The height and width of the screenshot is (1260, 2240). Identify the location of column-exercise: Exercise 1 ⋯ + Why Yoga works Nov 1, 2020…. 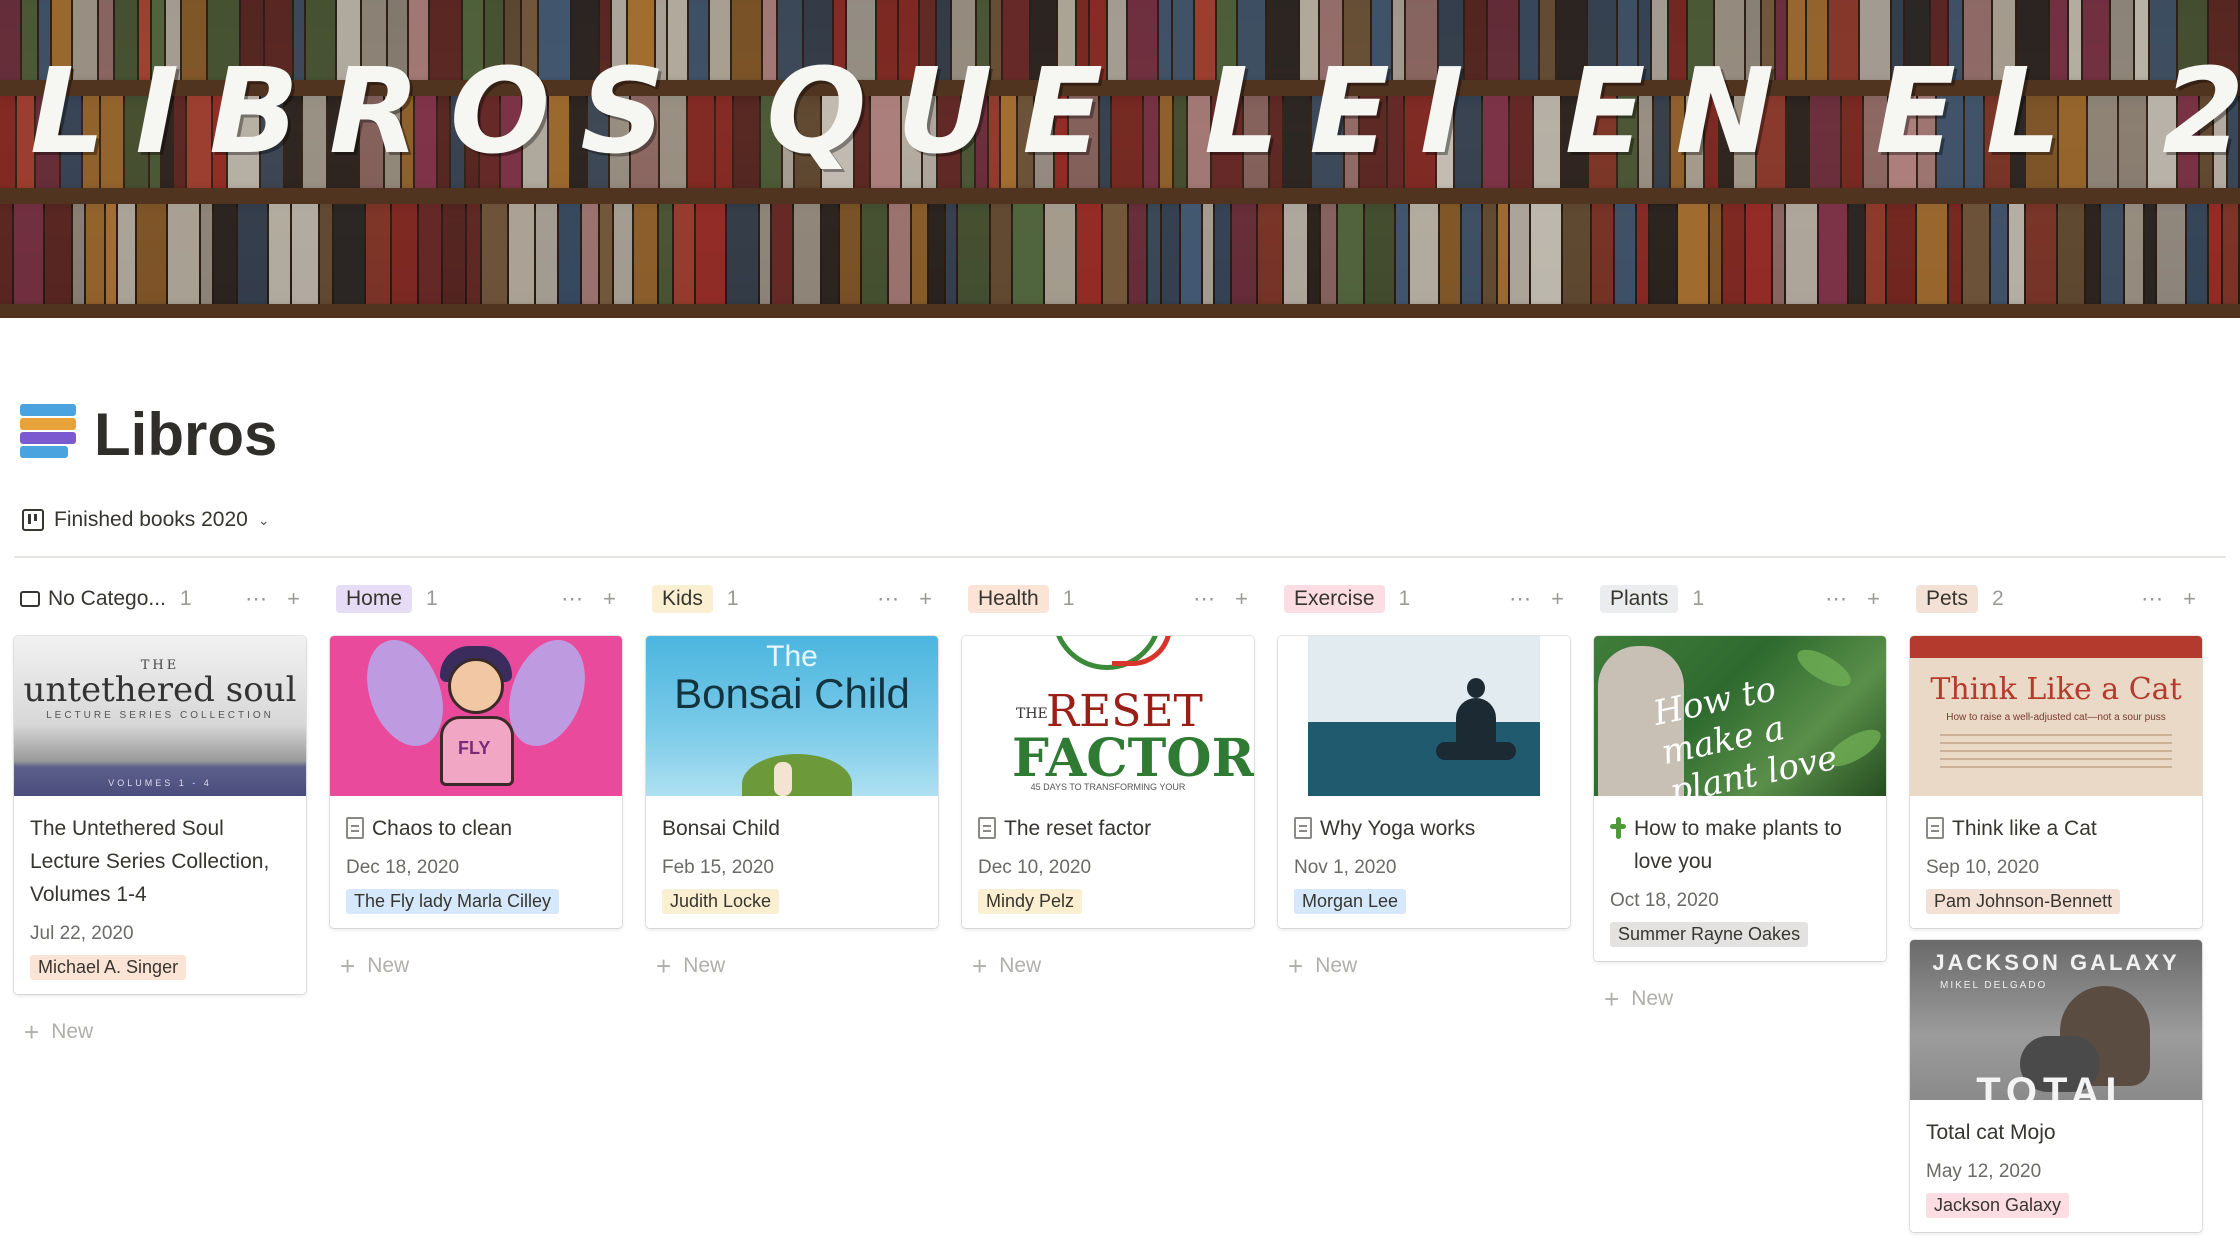
(1424, 906).